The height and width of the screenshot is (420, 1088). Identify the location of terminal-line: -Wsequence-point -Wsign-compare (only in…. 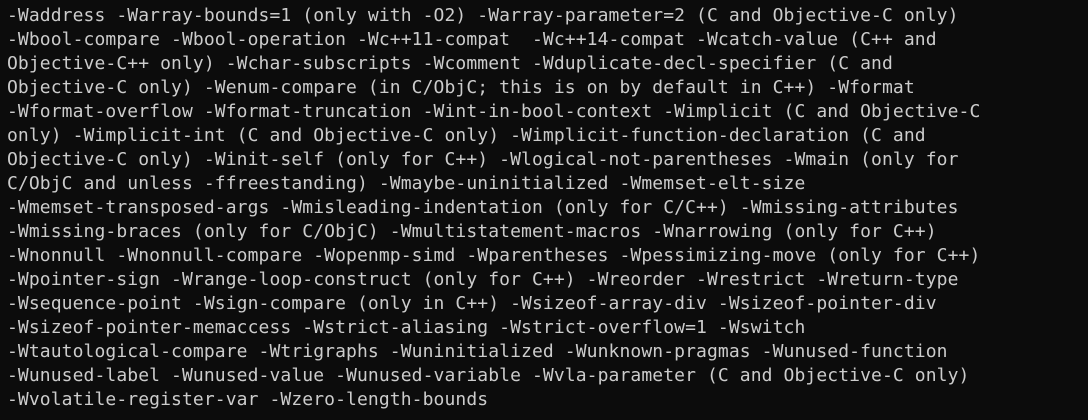
(472, 303).